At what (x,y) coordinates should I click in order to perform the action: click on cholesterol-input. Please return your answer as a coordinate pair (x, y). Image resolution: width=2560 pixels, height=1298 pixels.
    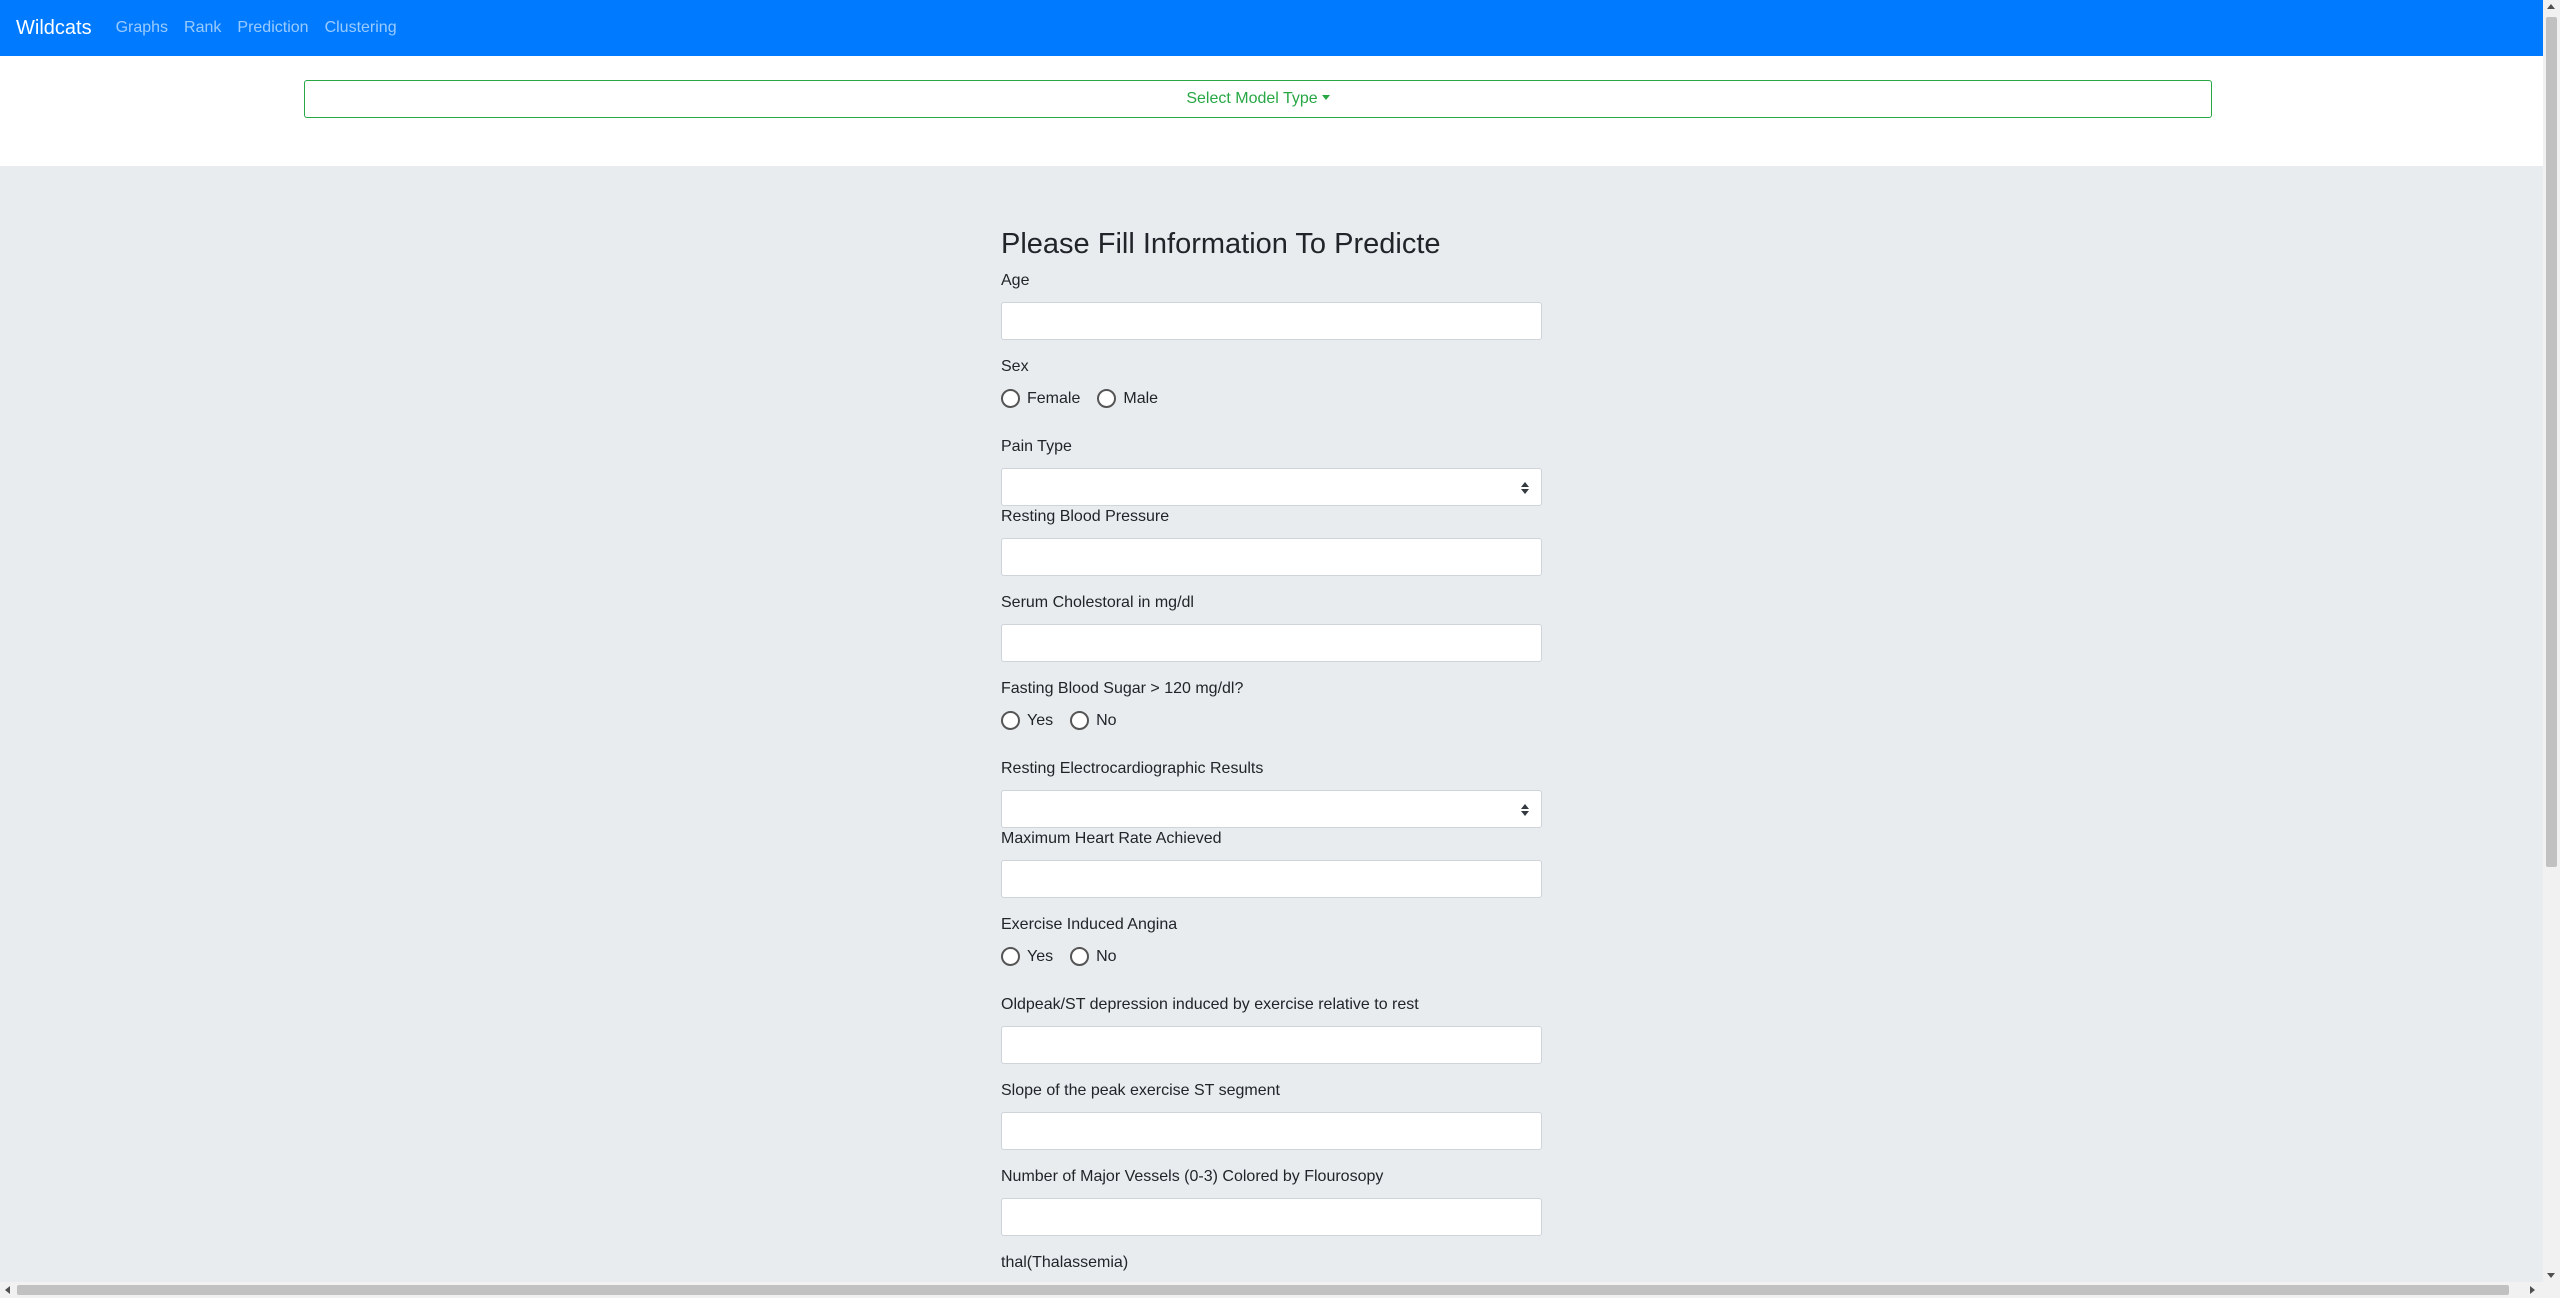
    Looking at the image, I should click on (1271, 643).